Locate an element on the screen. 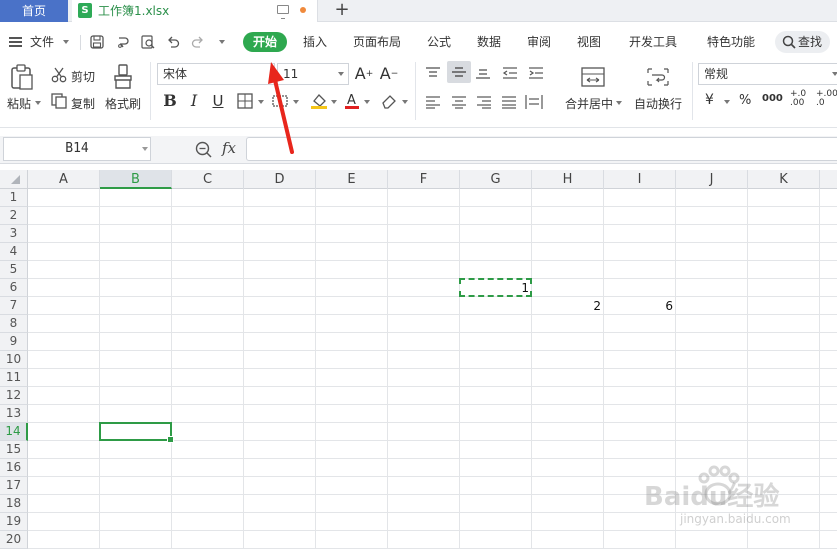 This screenshot has height=549, width=837. underline-icon: U is located at coordinates (218, 101).